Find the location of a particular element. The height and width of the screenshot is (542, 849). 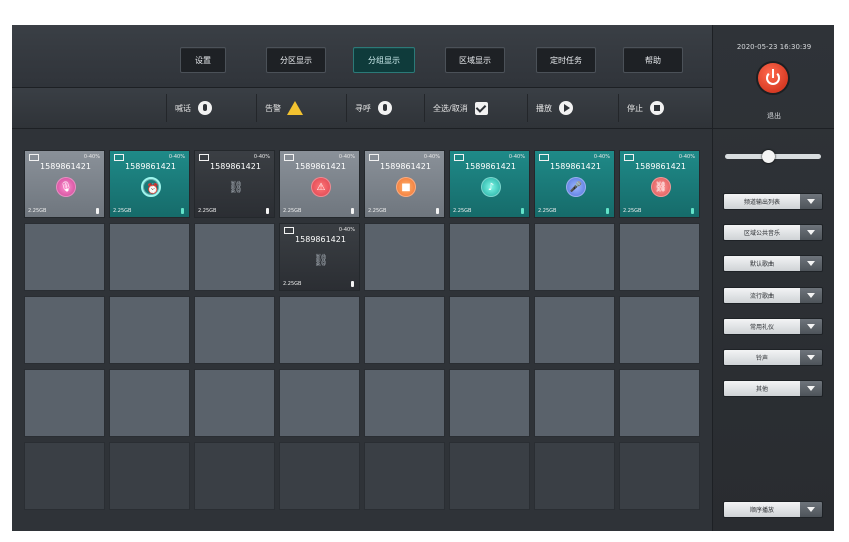

device-card: 0-40% 1589861421 🎙 2.25GB is located at coordinates (64, 184).